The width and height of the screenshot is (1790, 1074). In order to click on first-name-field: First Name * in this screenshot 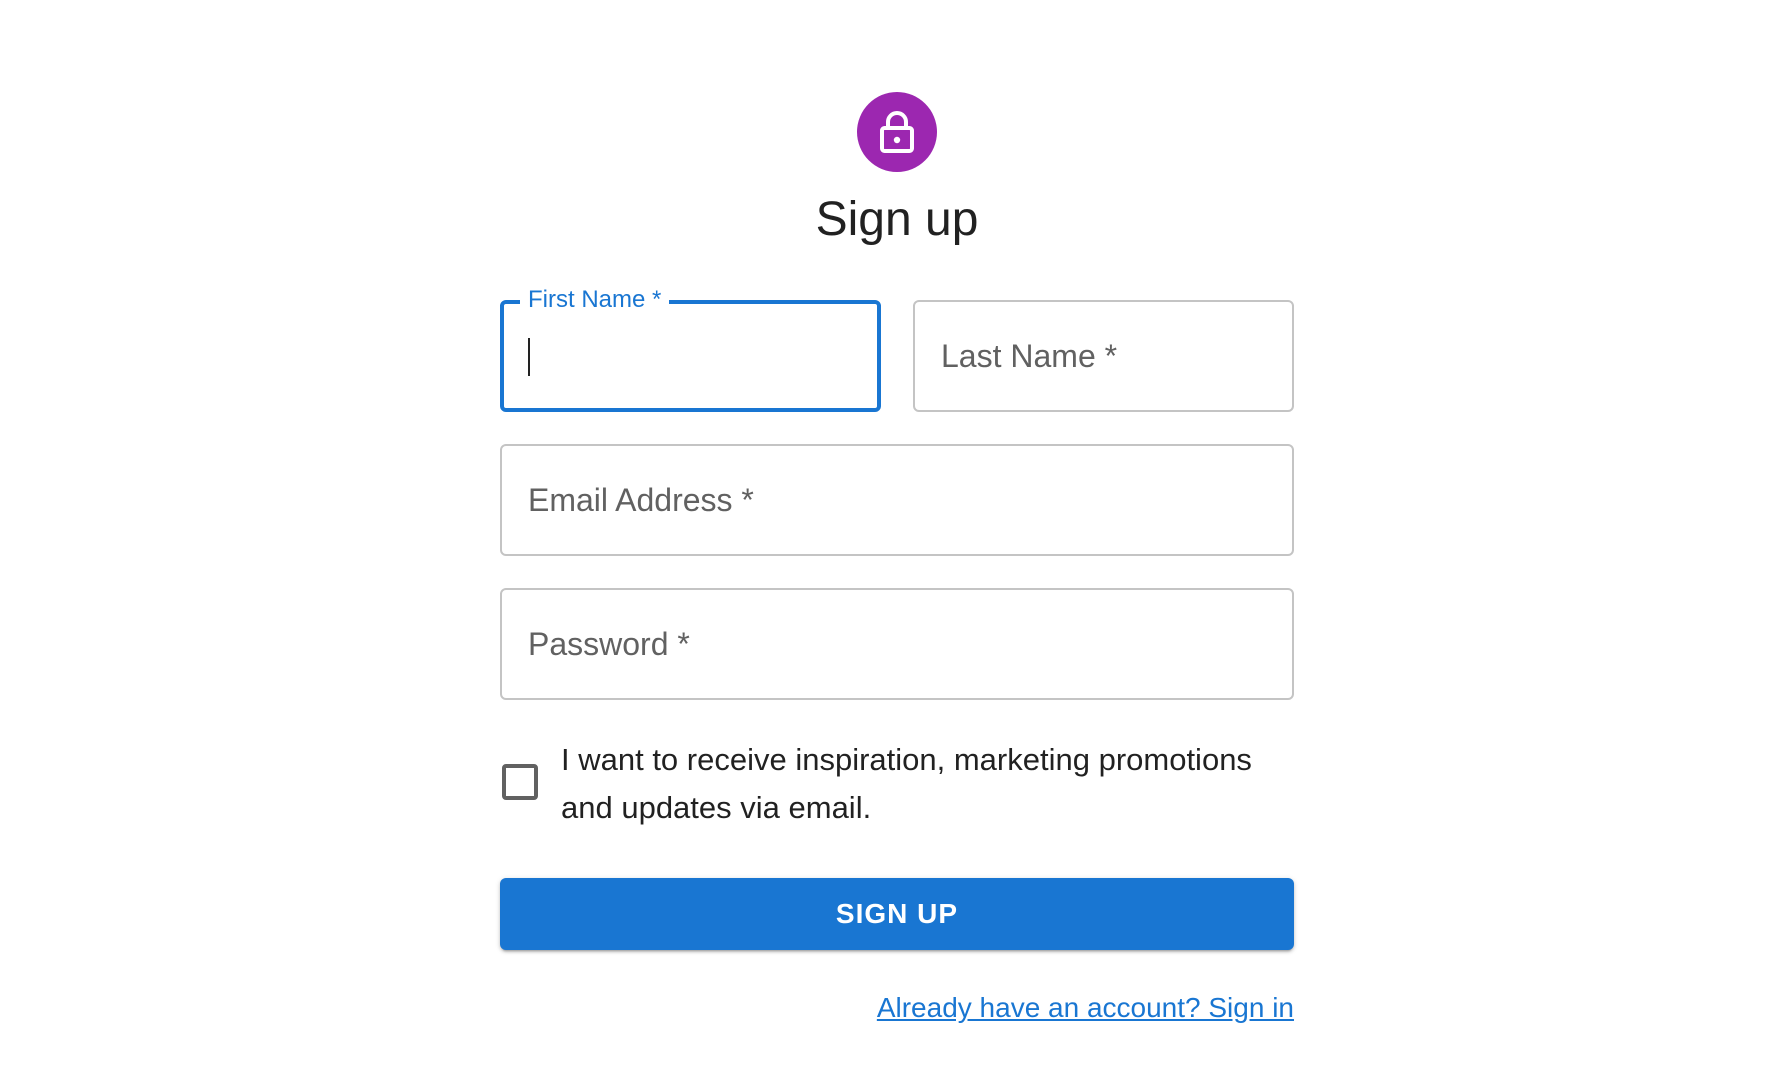, I will do `click(690, 348)`.